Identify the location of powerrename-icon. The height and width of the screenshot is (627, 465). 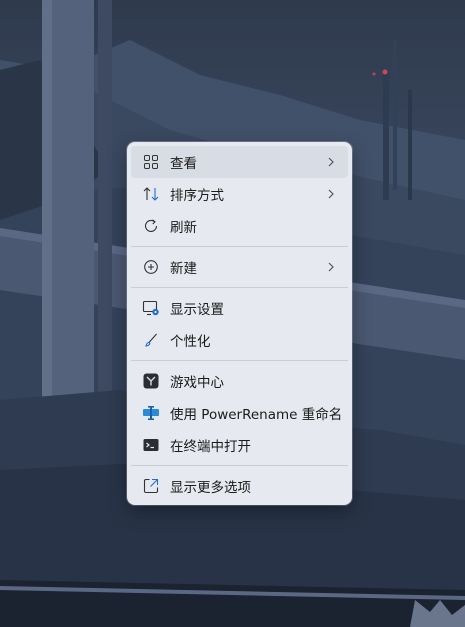
(151, 413).